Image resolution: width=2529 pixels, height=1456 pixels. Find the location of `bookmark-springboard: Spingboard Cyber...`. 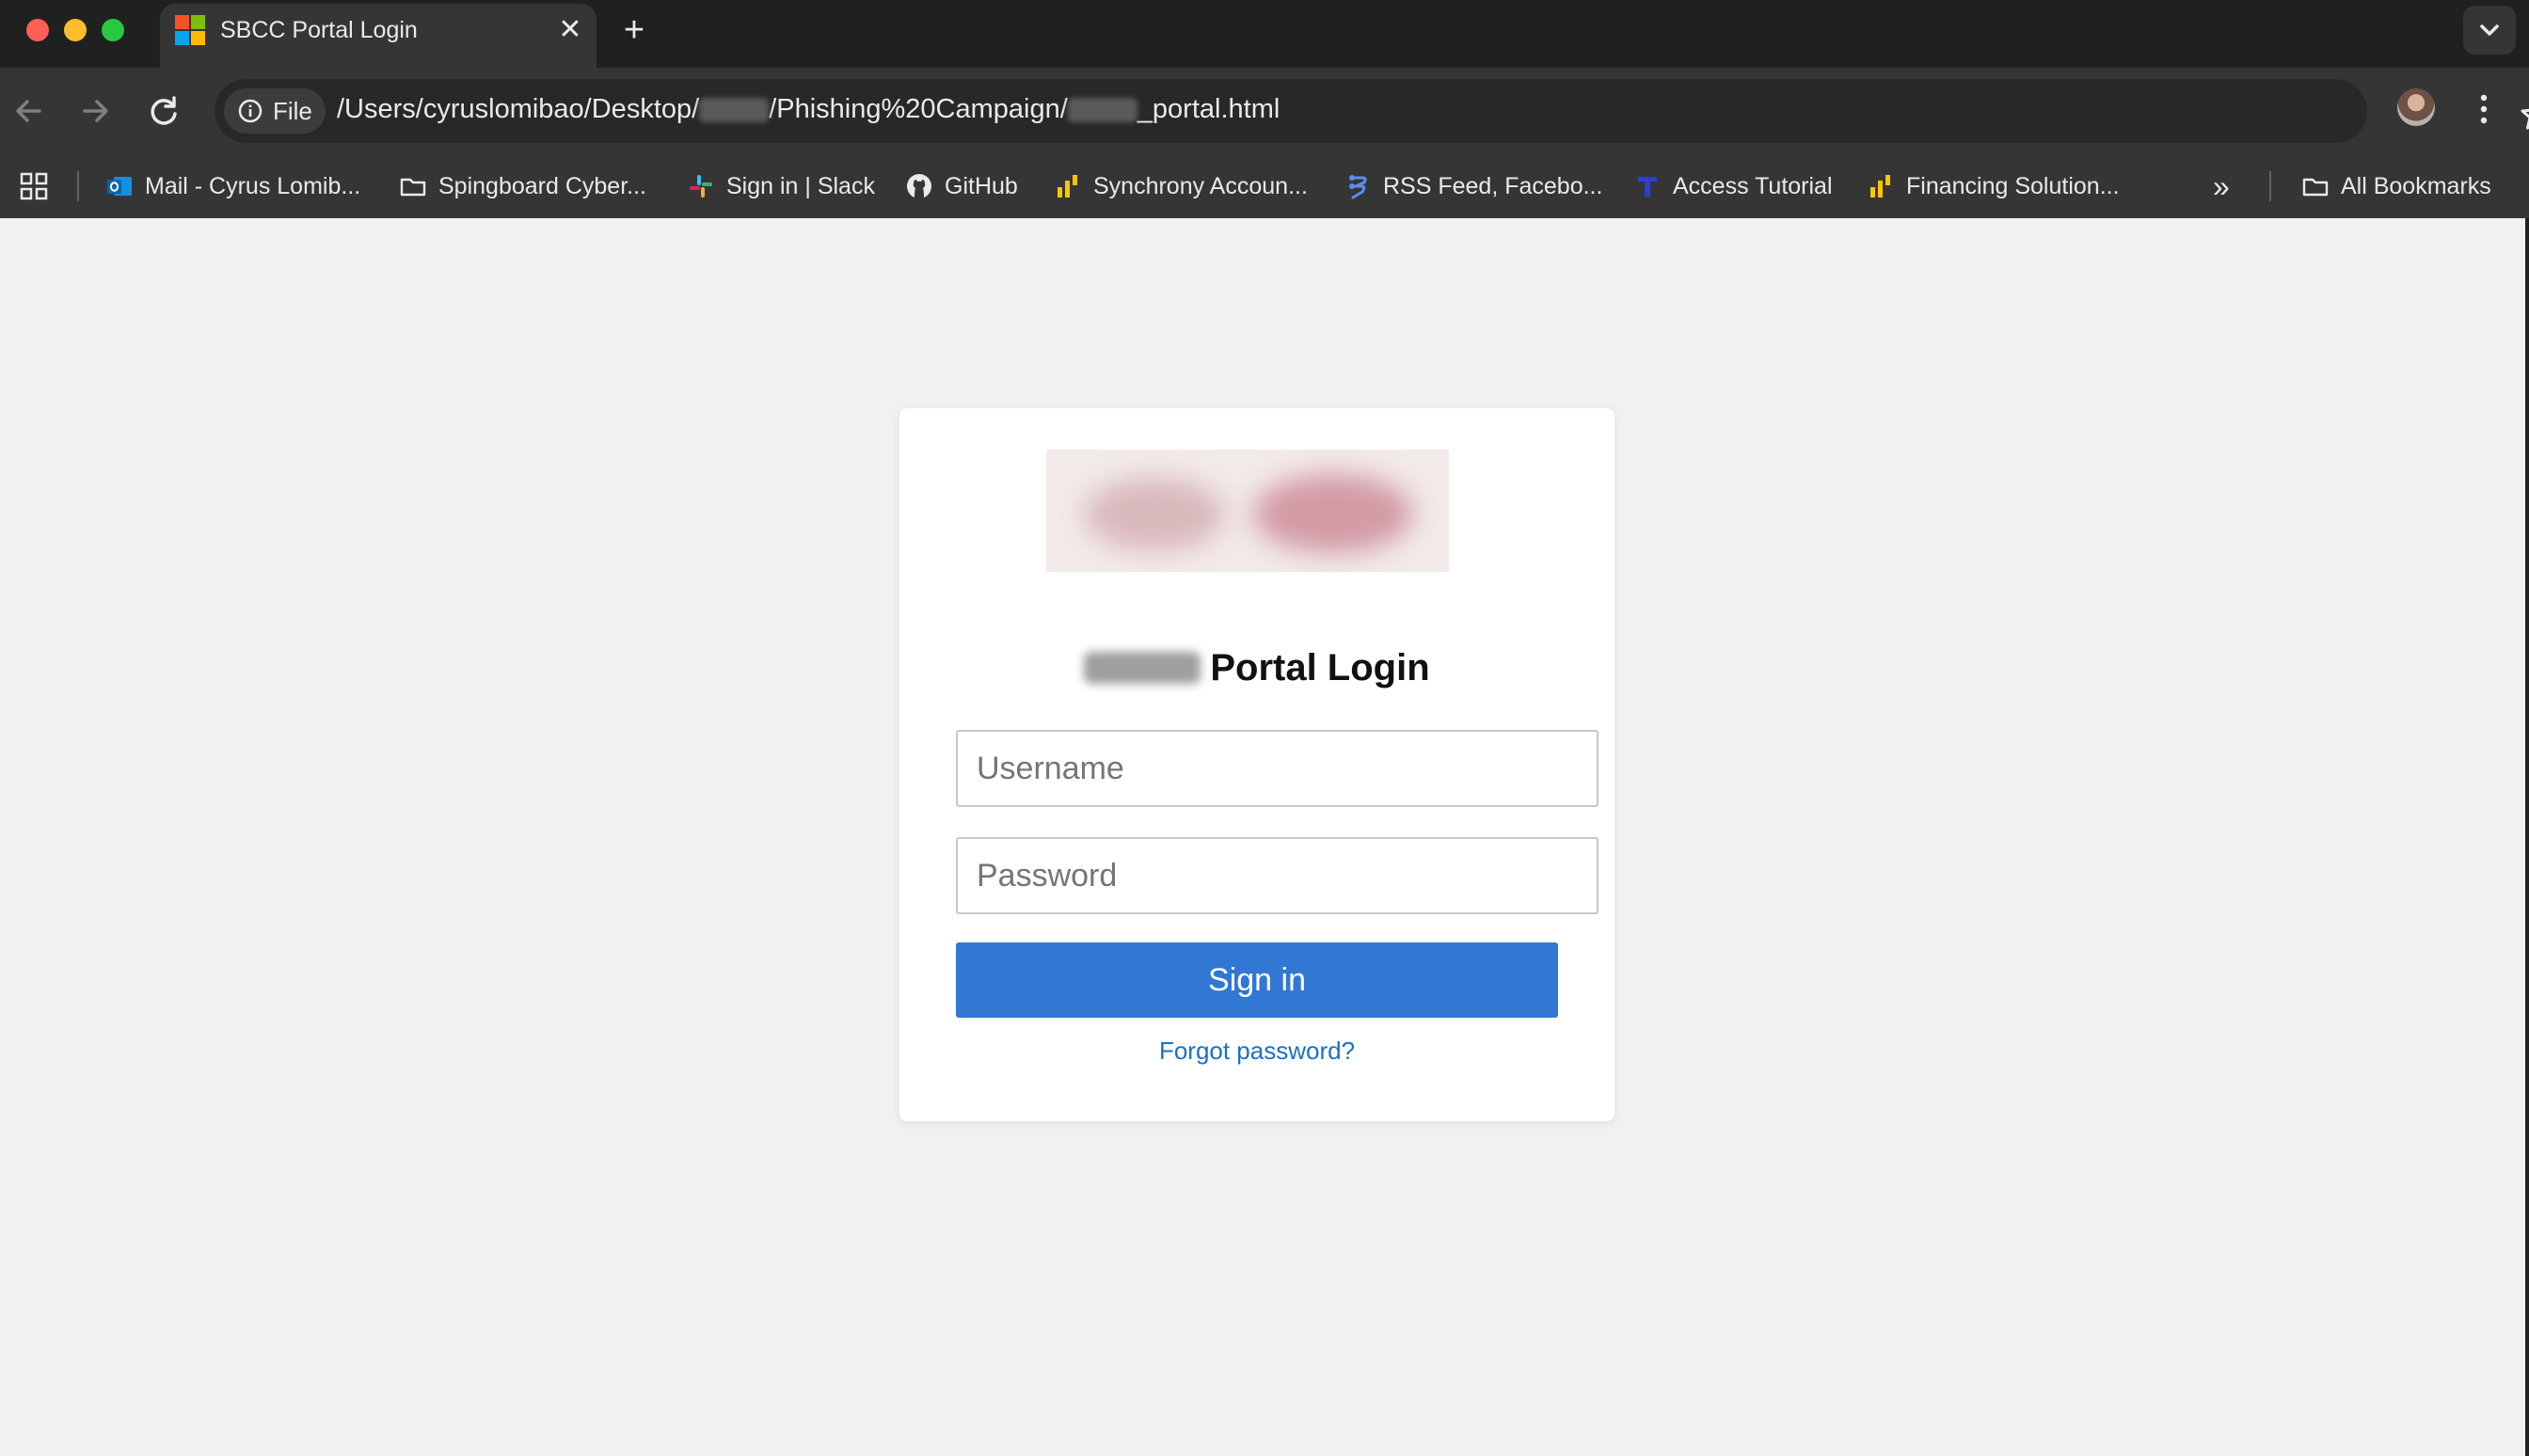

bookmark-springboard: Spingboard Cyber... is located at coordinates (522, 186).